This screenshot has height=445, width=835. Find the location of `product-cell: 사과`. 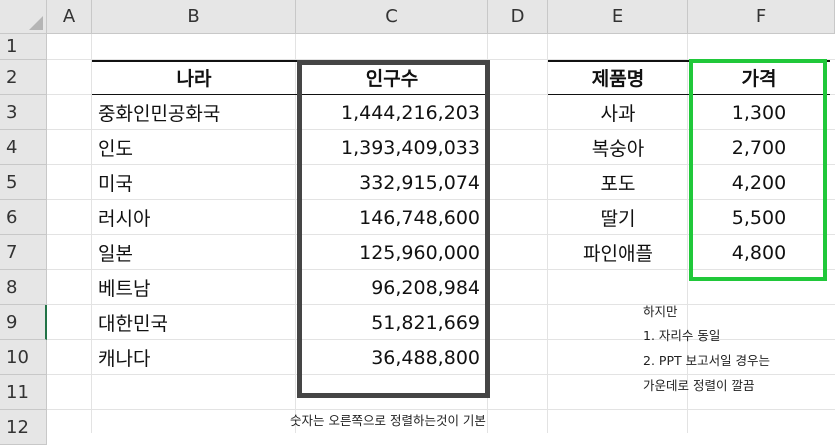

product-cell: 사과 is located at coordinates (618, 112).